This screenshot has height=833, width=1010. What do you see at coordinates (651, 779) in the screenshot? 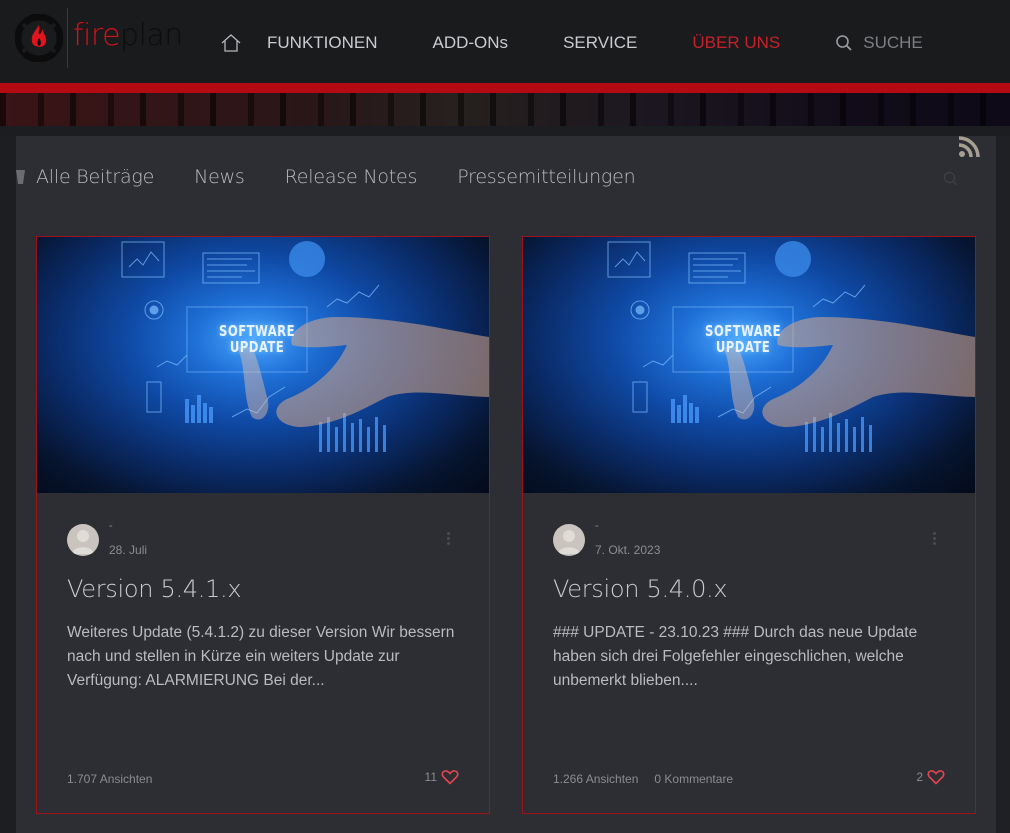
I see `post-stats: 1.266 Ansichten 0 Kommentare` at bounding box center [651, 779].